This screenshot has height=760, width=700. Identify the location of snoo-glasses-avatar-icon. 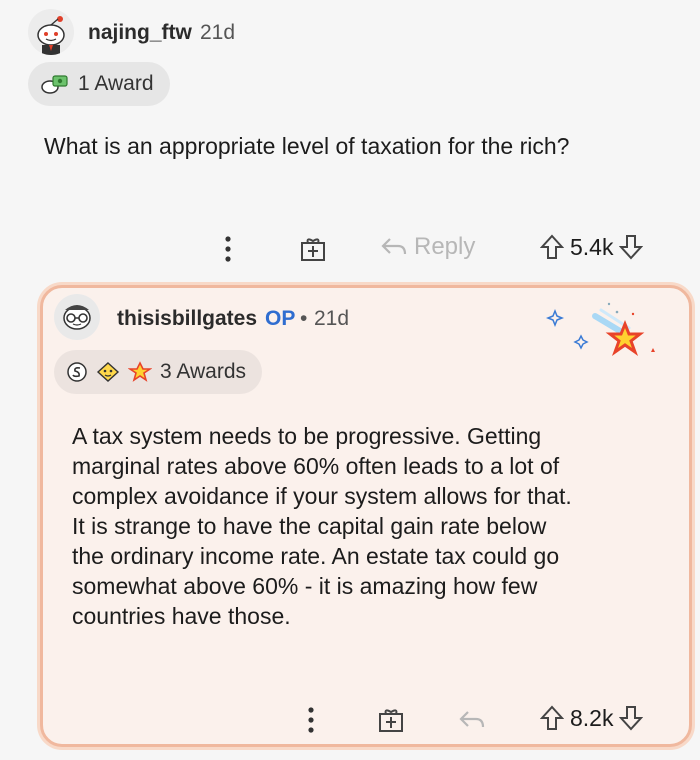
(77, 317).